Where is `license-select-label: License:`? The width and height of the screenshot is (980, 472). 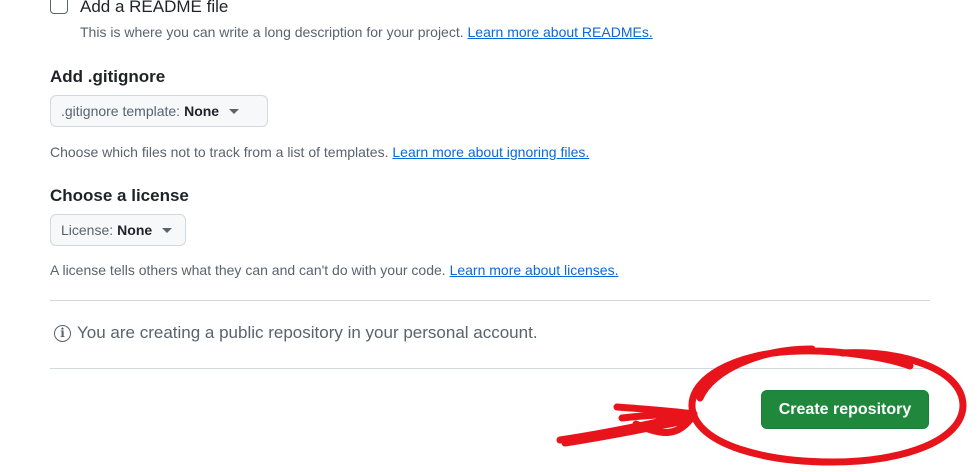 license-select-label: License: is located at coordinates (87, 230).